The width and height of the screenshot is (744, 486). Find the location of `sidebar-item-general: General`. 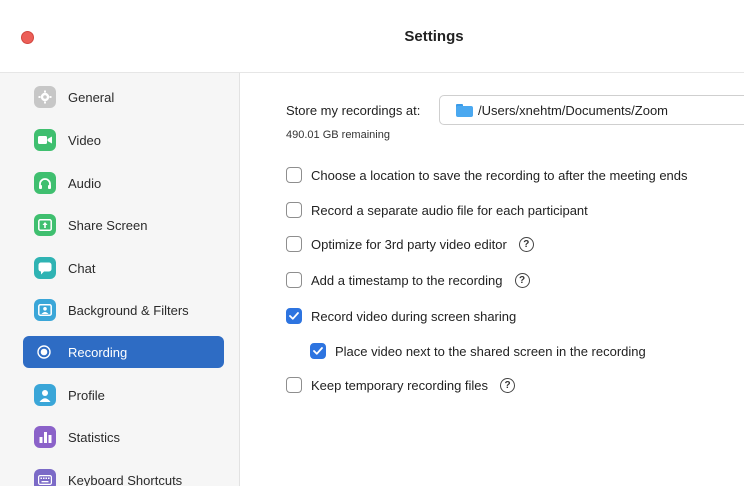

sidebar-item-general: General is located at coordinates (123, 97).